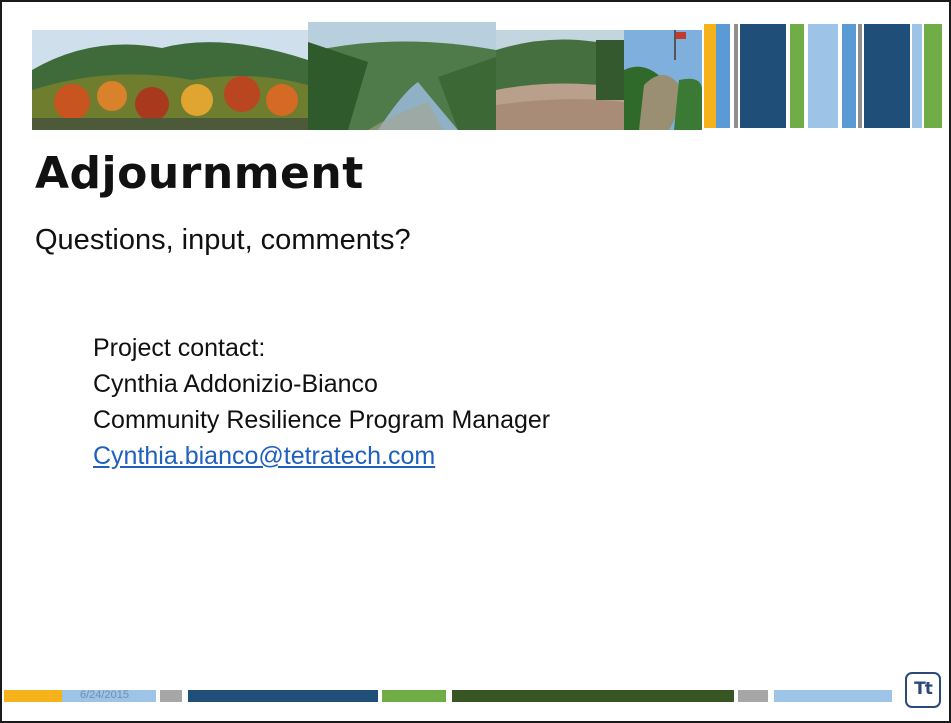  What do you see at coordinates (402, 76) in the screenshot?
I see `river-valley-photo` at bounding box center [402, 76].